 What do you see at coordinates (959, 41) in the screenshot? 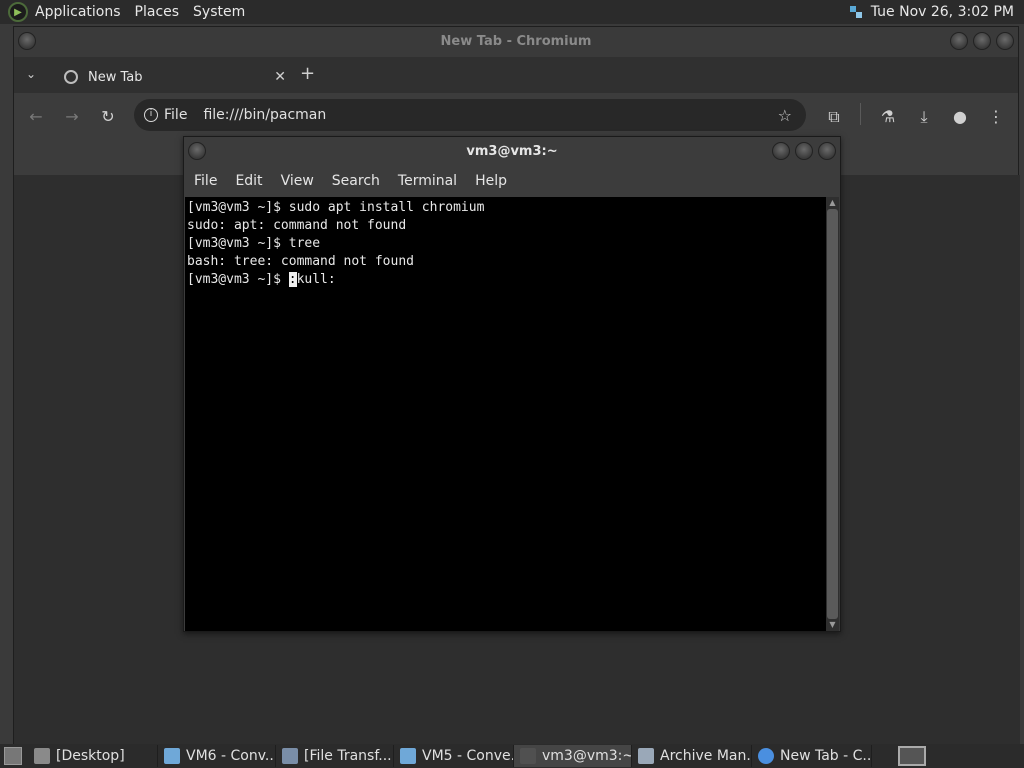
I see `minimize-button` at bounding box center [959, 41].